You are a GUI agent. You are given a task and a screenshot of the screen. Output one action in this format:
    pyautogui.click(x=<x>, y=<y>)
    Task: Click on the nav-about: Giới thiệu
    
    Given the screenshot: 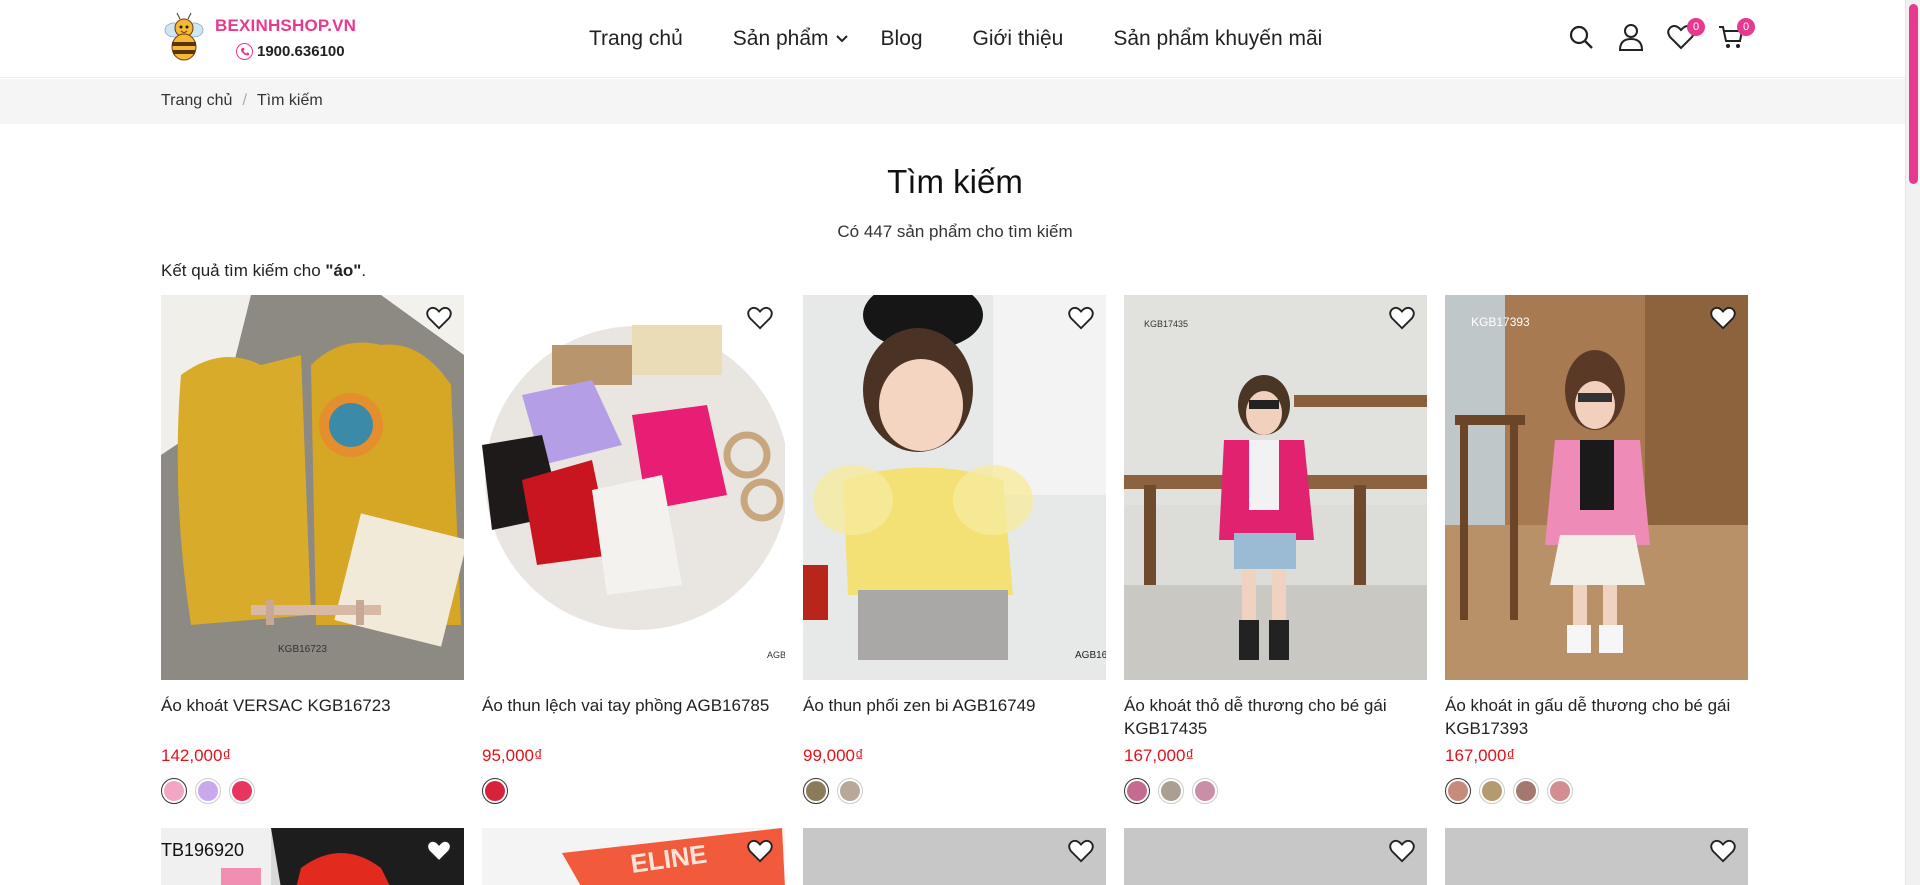 What is the action you would take?
    pyautogui.click(x=1018, y=39)
    